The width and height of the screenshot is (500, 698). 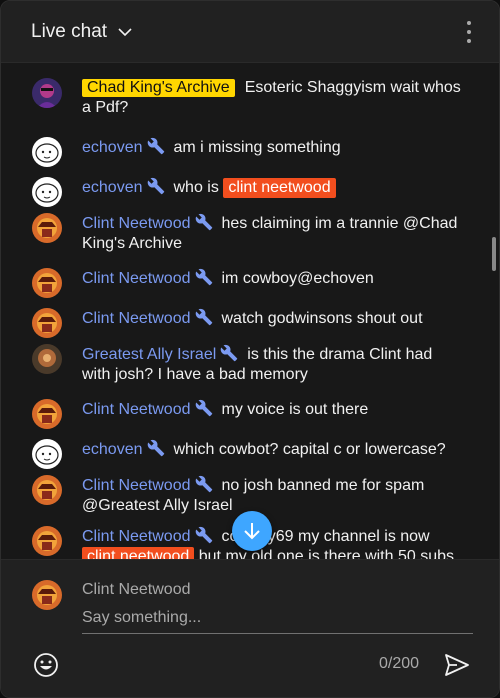 What do you see at coordinates (469, 32) in the screenshot?
I see `more-vert-icon` at bounding box center [469, 32].